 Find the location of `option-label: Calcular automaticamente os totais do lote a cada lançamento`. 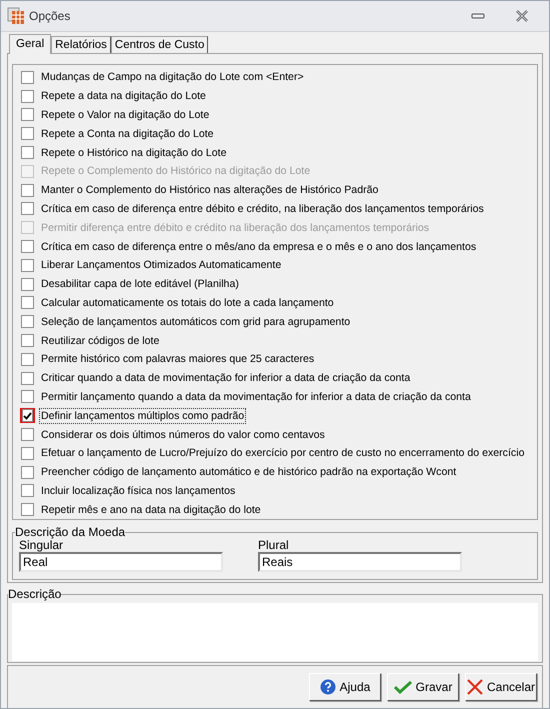

option-label: Calcular automaticamente os totais do lote a cada lançamento is located at coordinates (187, 303).